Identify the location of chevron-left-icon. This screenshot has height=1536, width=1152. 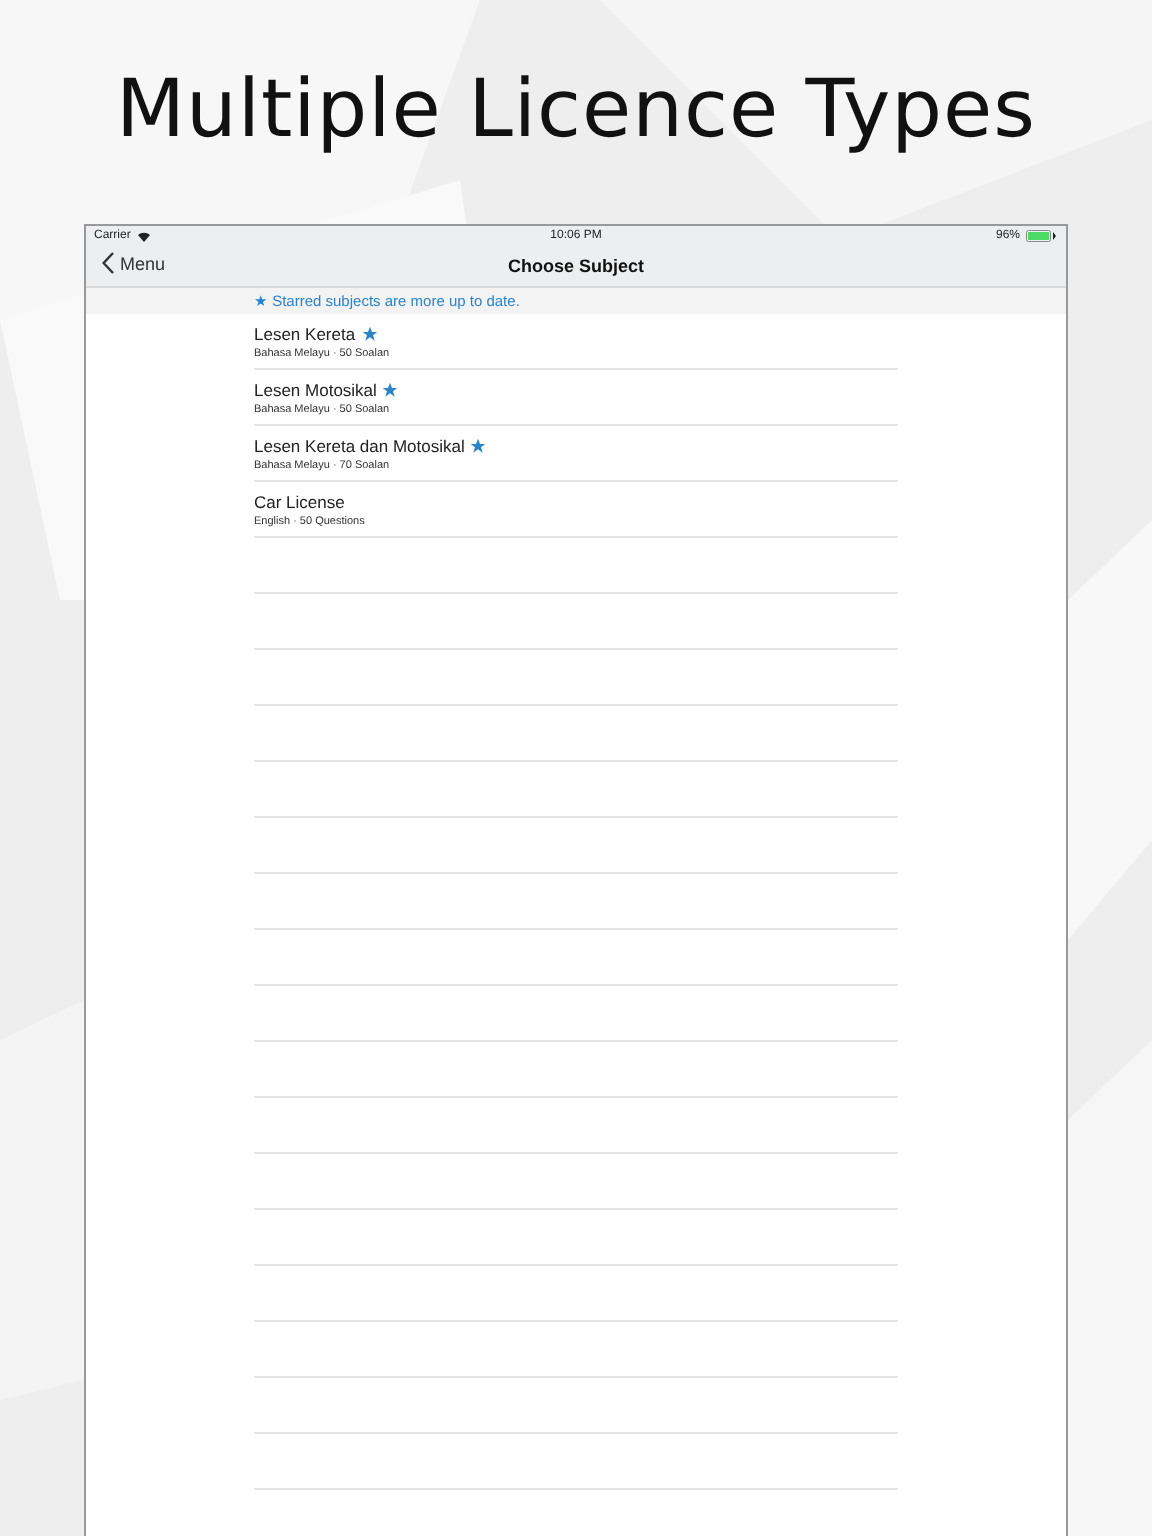
(108, 263).